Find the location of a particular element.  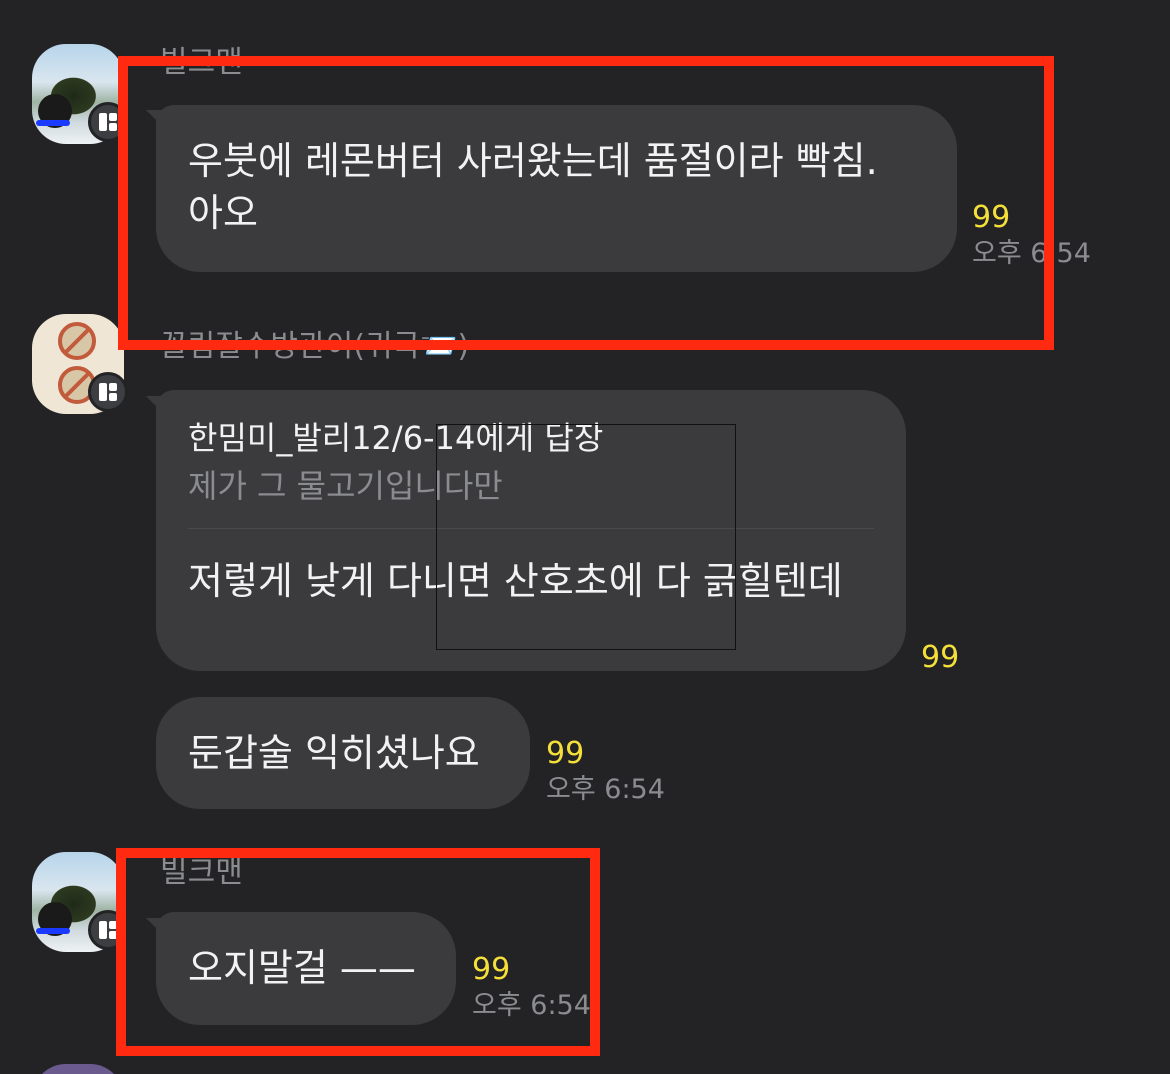

message-meta: 99 is located at coordinates (940, 658).